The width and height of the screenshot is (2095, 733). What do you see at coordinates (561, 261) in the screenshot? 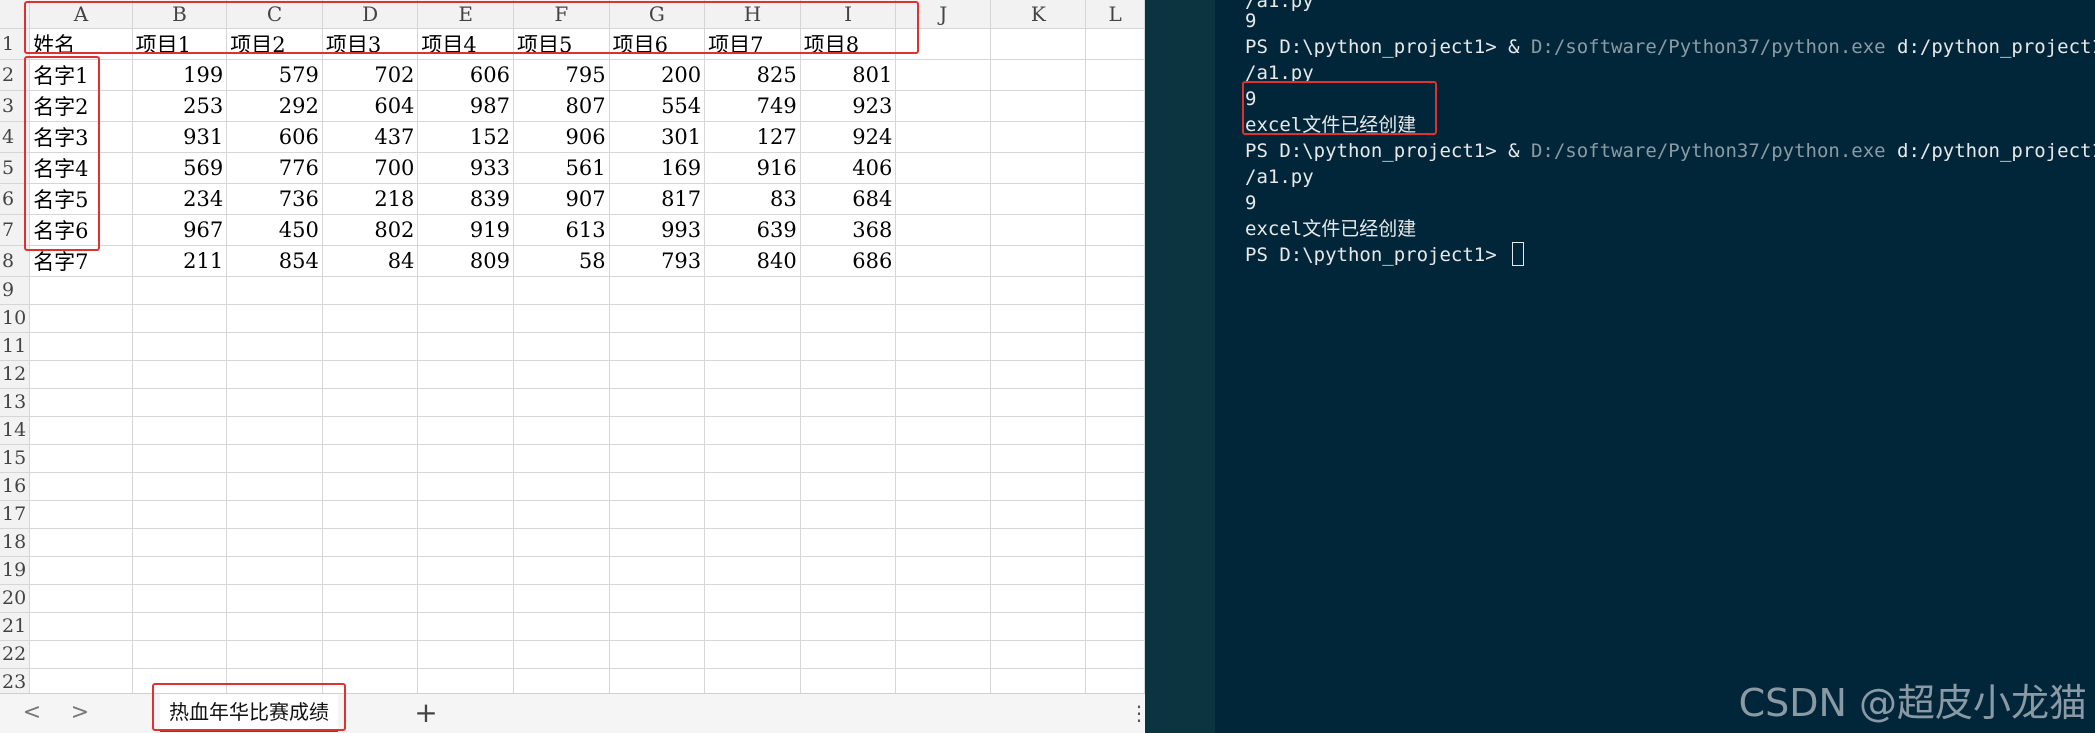
I see `cell: 58` at bounding box center [561, 261].